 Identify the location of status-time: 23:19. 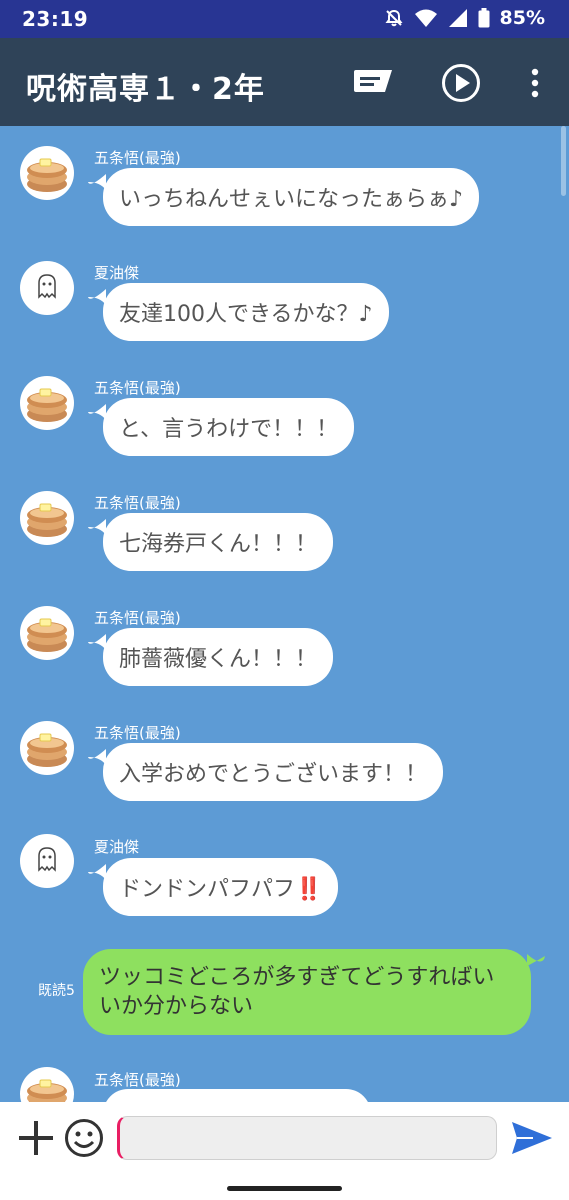
(55, 19).